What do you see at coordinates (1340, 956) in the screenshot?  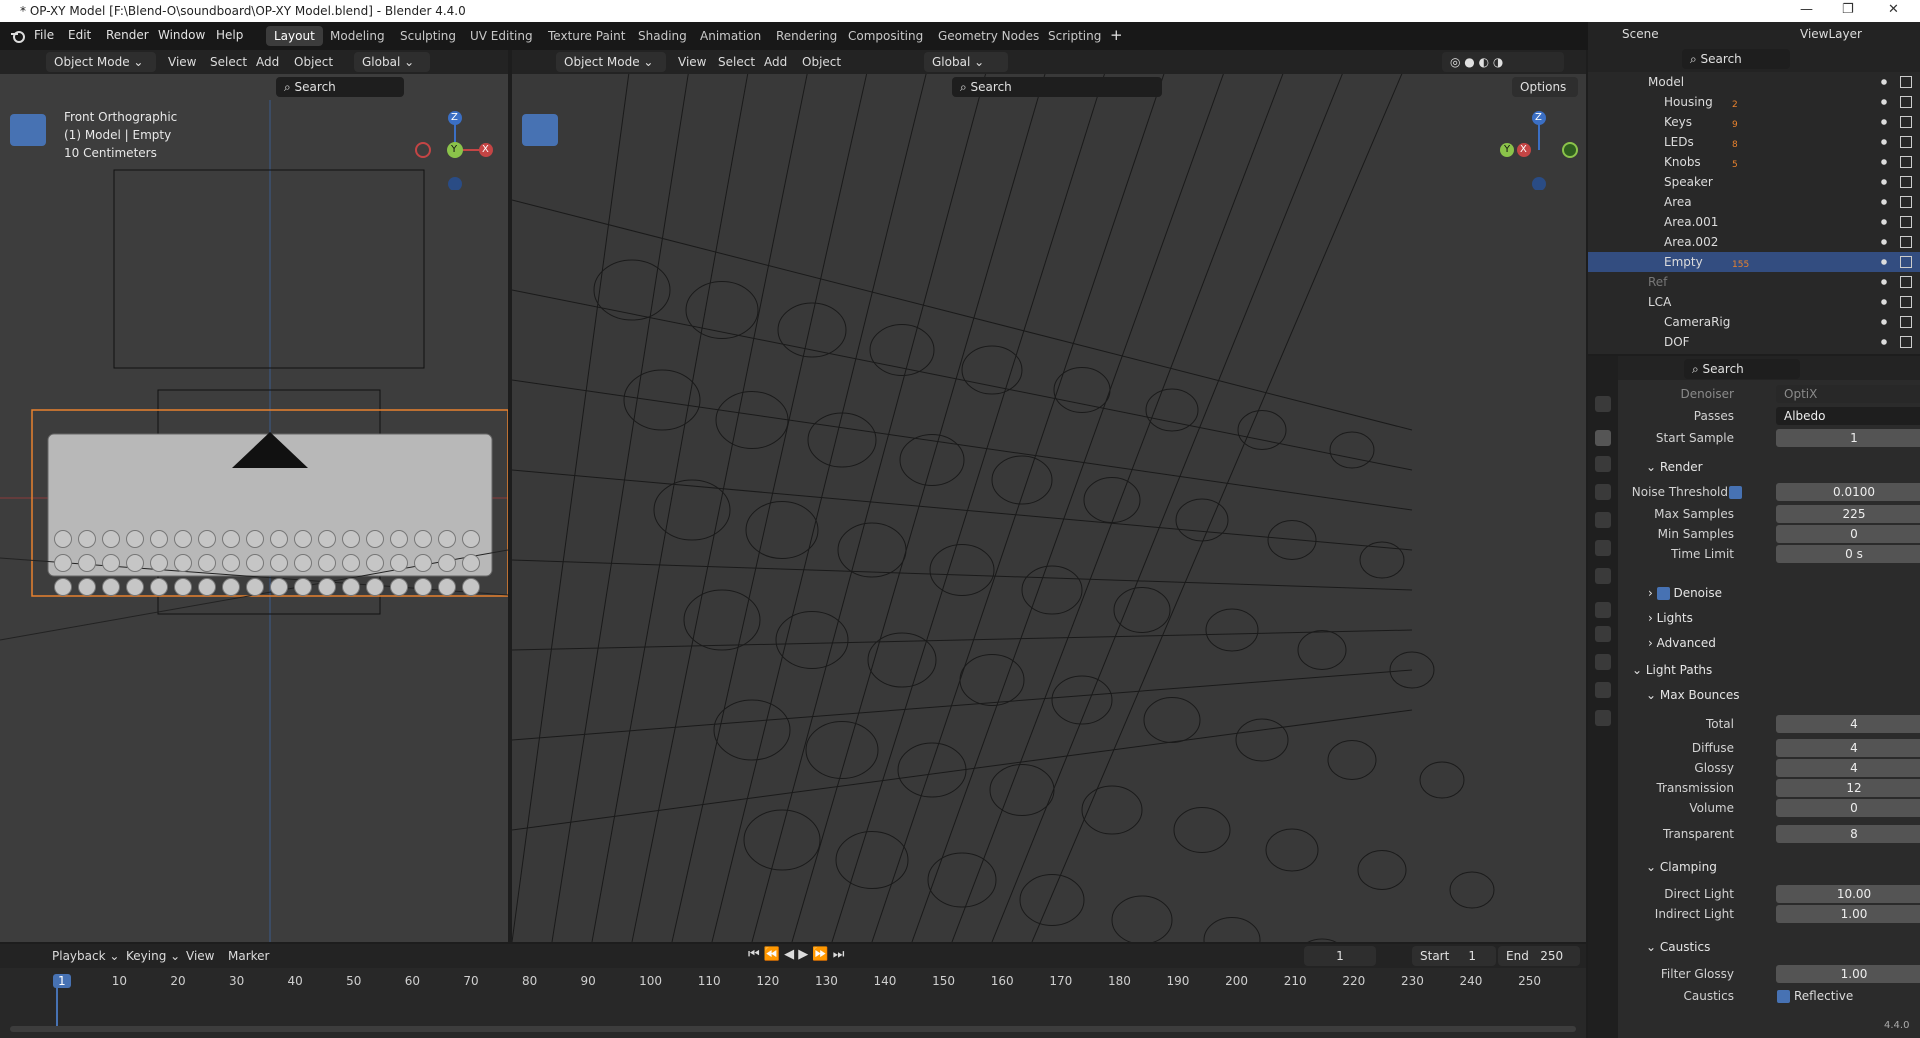 I see `current-frame-field: 1` at bounding box center [1340, 956].